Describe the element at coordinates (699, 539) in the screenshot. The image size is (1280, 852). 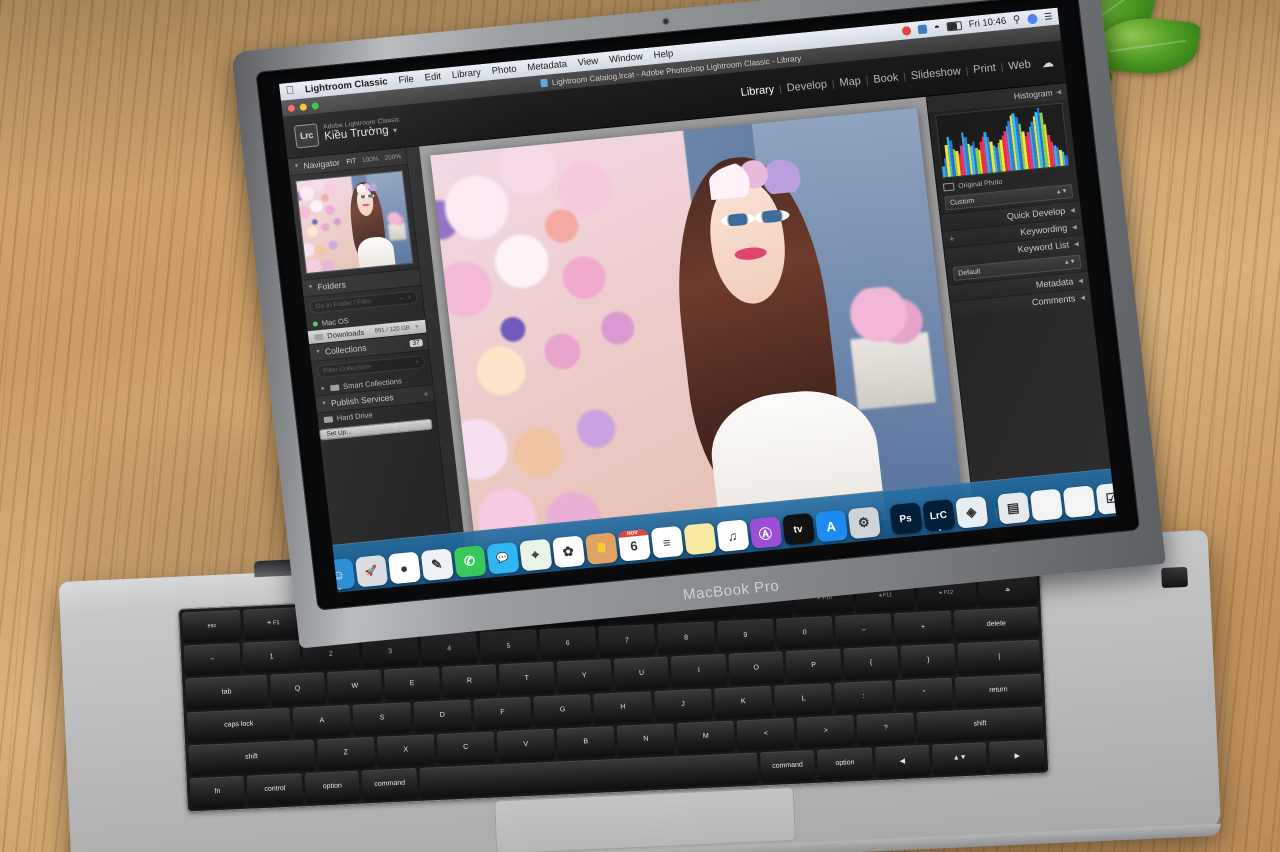
I see `notes-icon` at that location.